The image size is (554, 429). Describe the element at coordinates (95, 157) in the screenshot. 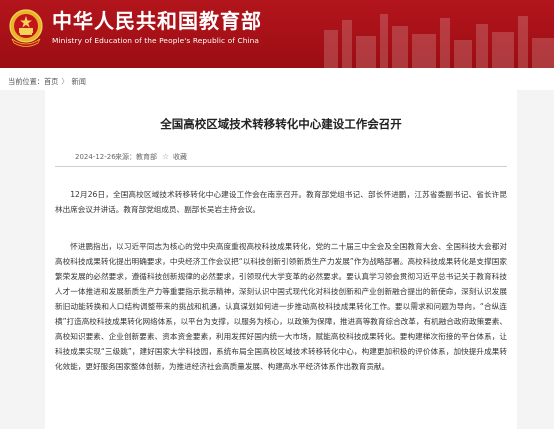

I see `publish-date: 2024-12-26` at that location.